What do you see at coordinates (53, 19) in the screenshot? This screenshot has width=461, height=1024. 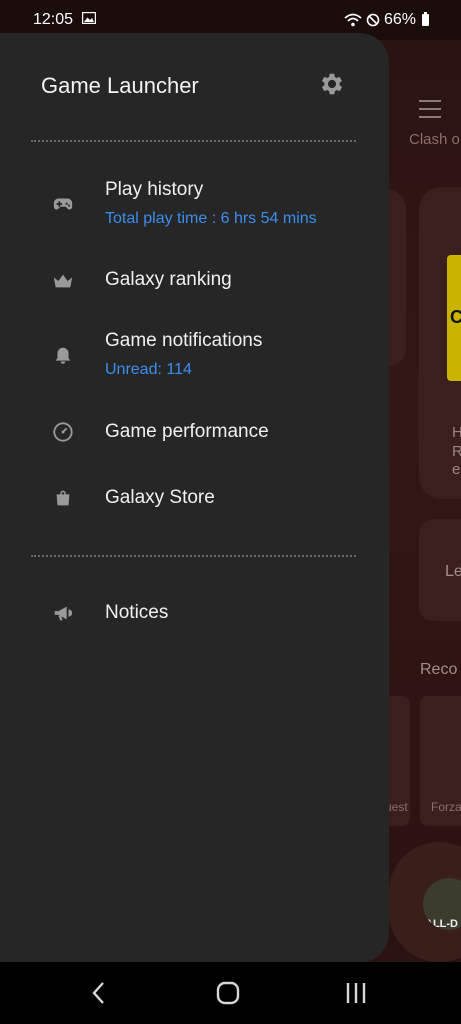 I see `status-time: 12:05` at bounding box center [53, 19].